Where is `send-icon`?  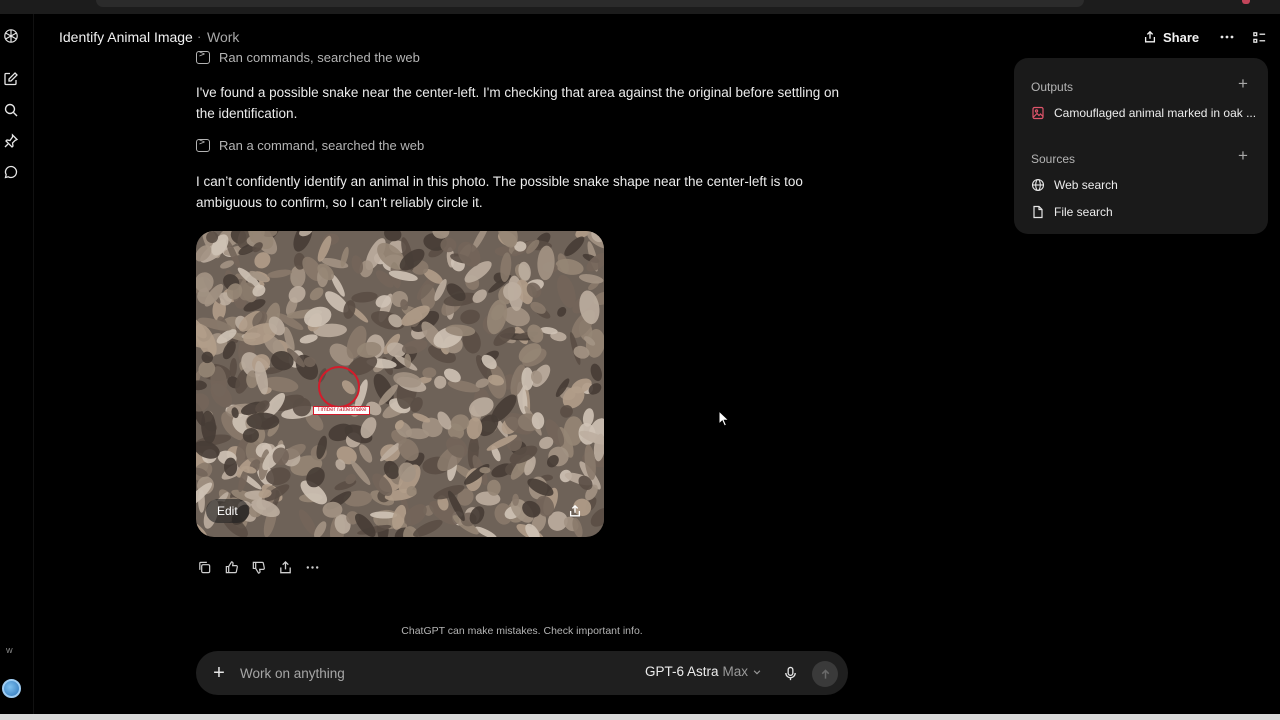
send-icon is located at coordinates (825, 673).